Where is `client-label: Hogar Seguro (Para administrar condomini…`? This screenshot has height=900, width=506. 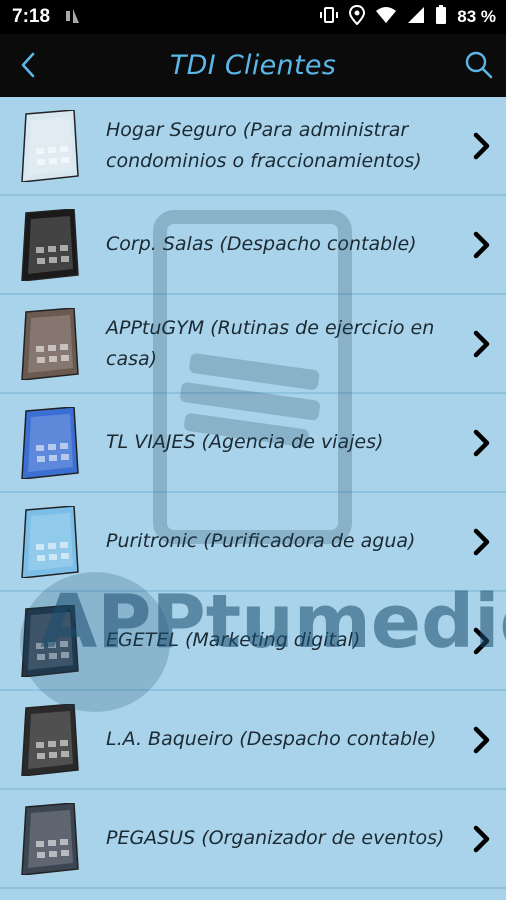 client-label: Hogar Seguro (Para administrar condomini… is located at coordinates (264, 145).